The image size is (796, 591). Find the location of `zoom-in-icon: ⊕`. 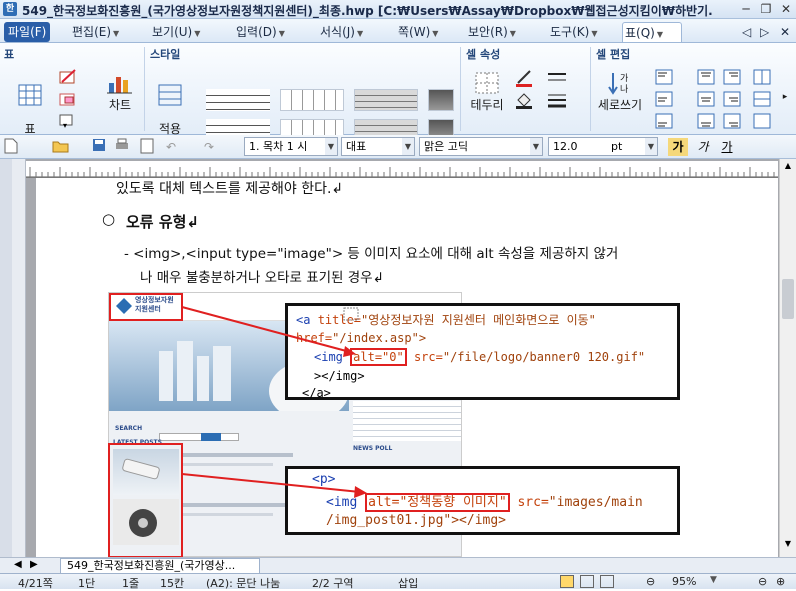

zoom-in-icon: ⊕ is located at coordinates (780, 581).